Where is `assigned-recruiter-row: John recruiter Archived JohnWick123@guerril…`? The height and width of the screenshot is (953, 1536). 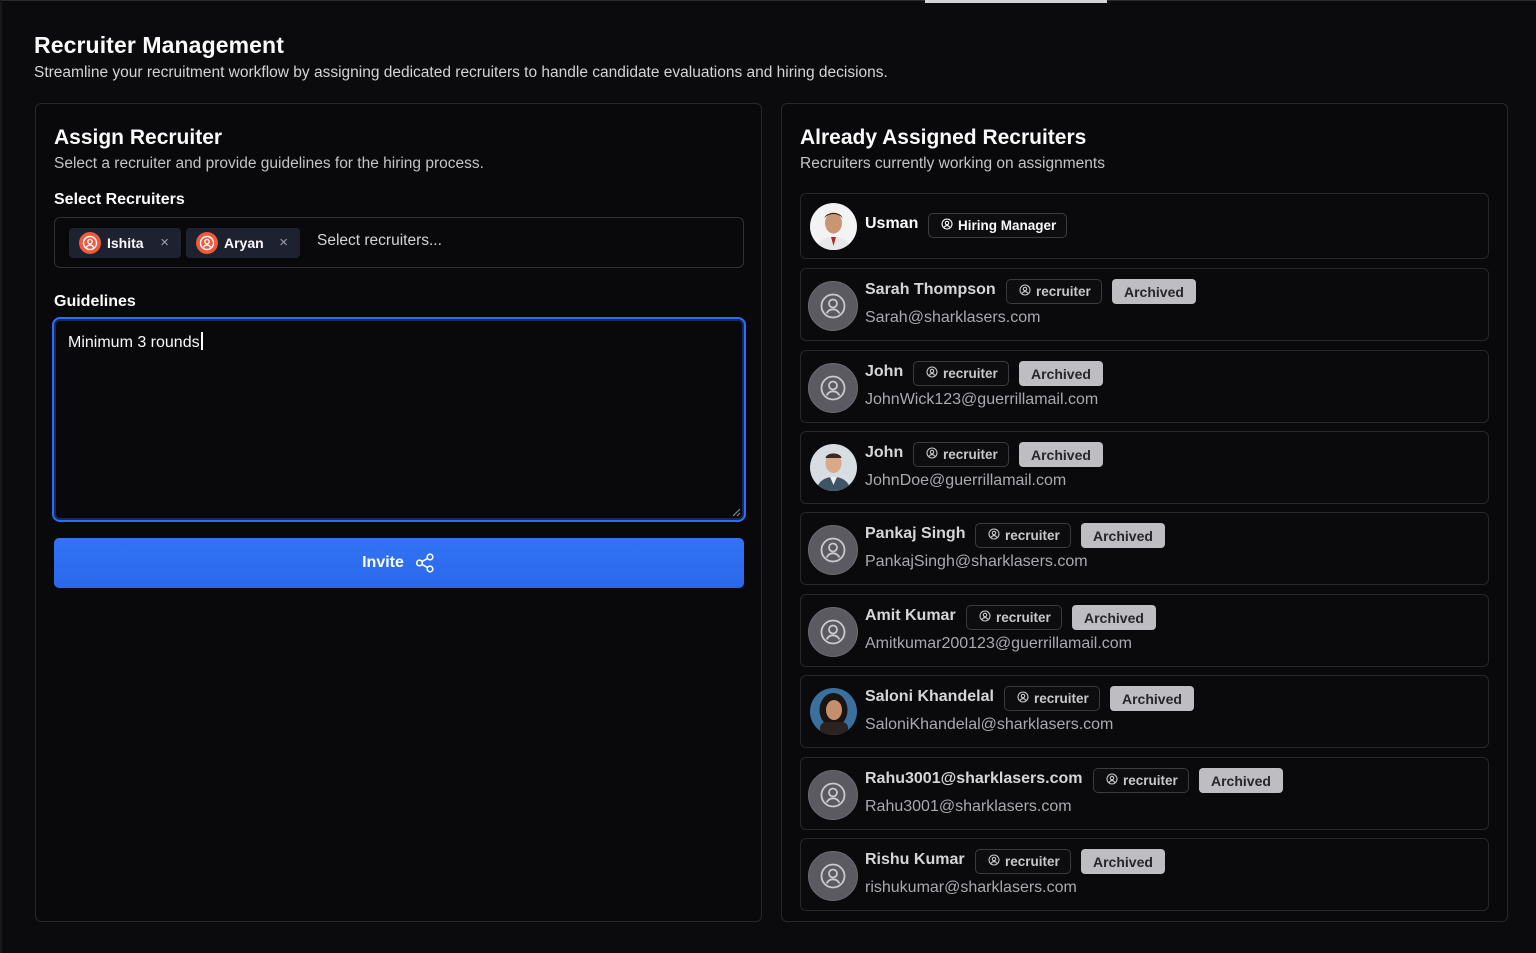
assigned-recruiter-row: John recruiter Archived JohnWick123@guerril… is located at coordinates (1144, 386).